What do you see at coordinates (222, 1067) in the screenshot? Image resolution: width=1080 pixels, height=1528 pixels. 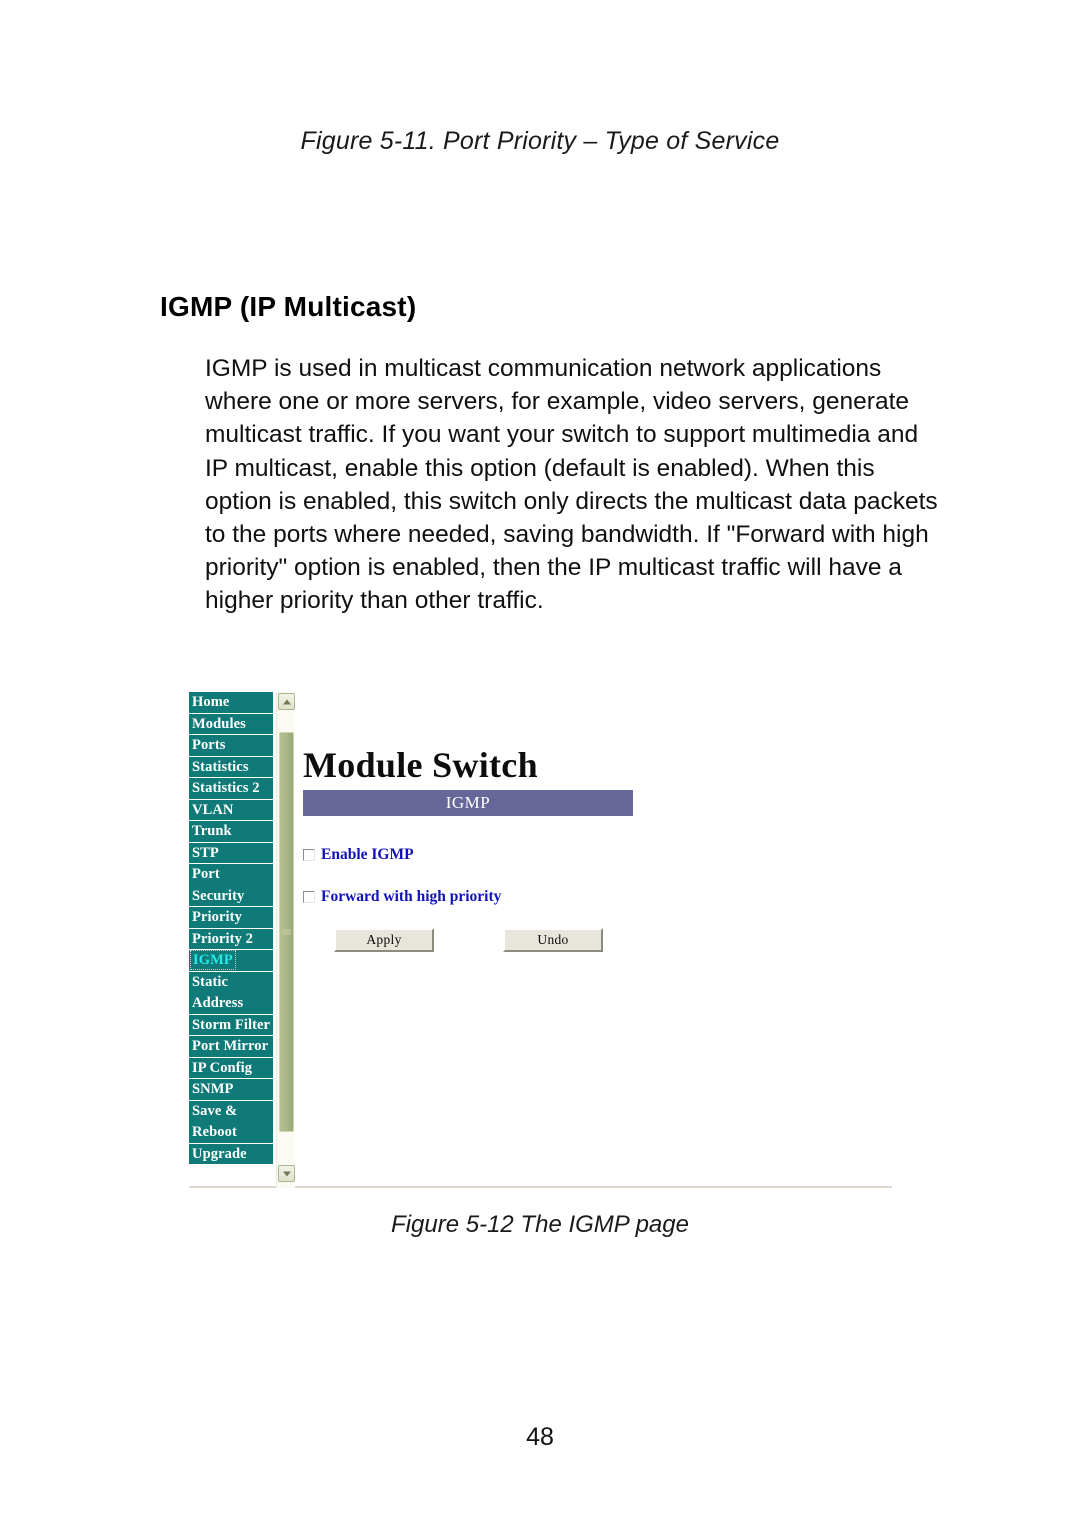 I see `sidebar-item-label: IP Config` at bounding box center [222, 1067].